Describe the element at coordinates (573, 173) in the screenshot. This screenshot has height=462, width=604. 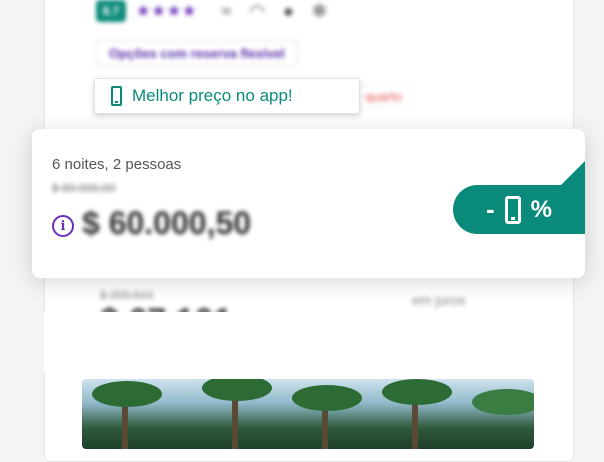
I see `discount-ribbon-corner` at that location.